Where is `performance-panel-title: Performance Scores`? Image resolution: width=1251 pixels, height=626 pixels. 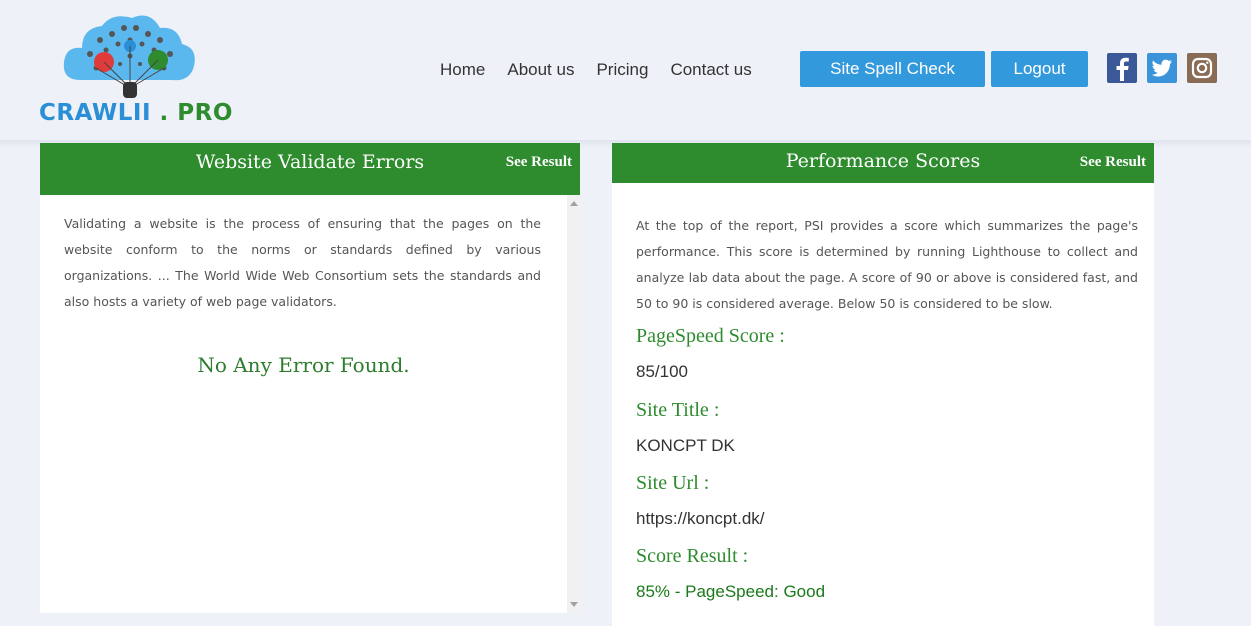 performance-panel-title: Performance Scores is located at coordinates (883, 161).